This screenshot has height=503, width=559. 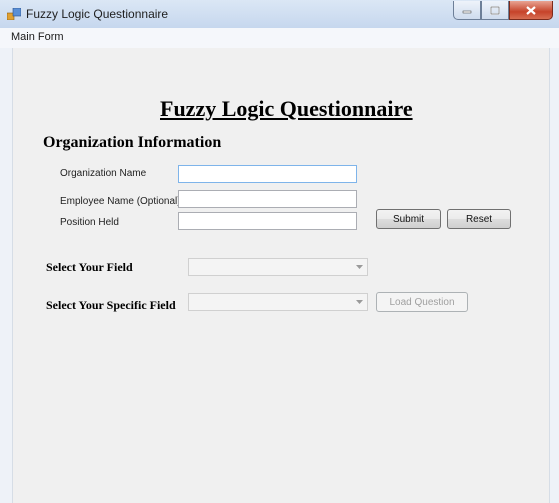 What do you see at coordinates (286, 108) in the screenshot?
I see `page-title: Fuzzy Logic Questionnaire` at bounding box center [286, 108].